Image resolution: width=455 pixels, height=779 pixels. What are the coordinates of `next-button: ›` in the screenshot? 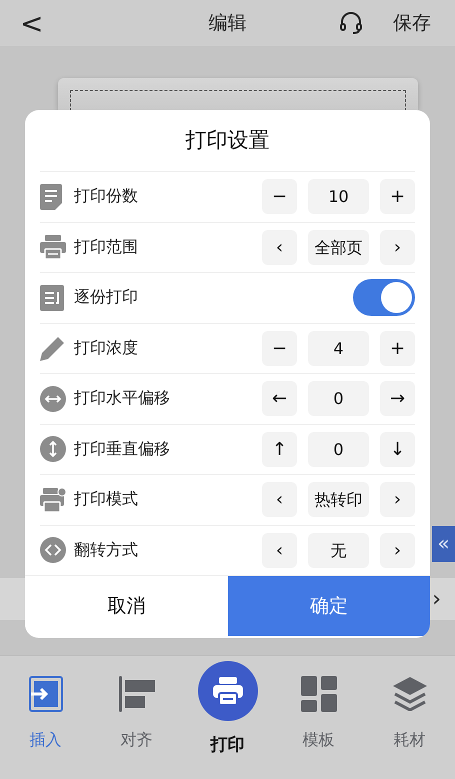 It's located at (436, 599).